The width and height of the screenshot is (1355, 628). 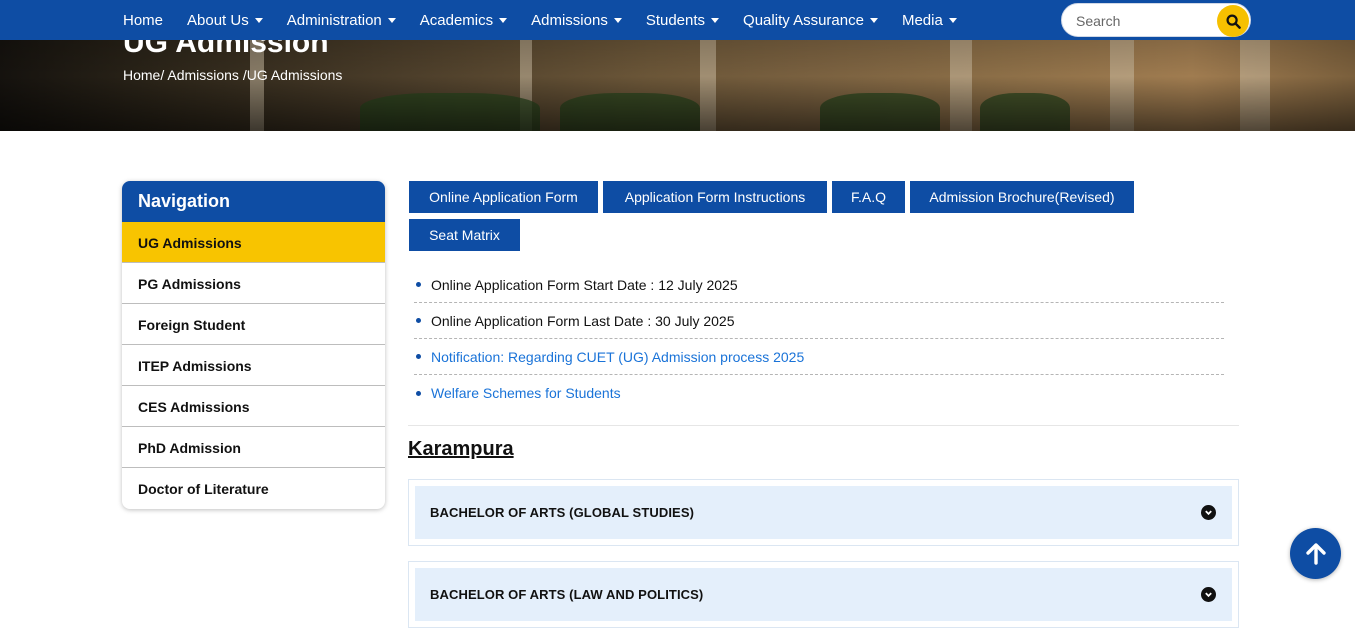 I want to click on menu-admissions: Admissions, so click(x=576, y=20).